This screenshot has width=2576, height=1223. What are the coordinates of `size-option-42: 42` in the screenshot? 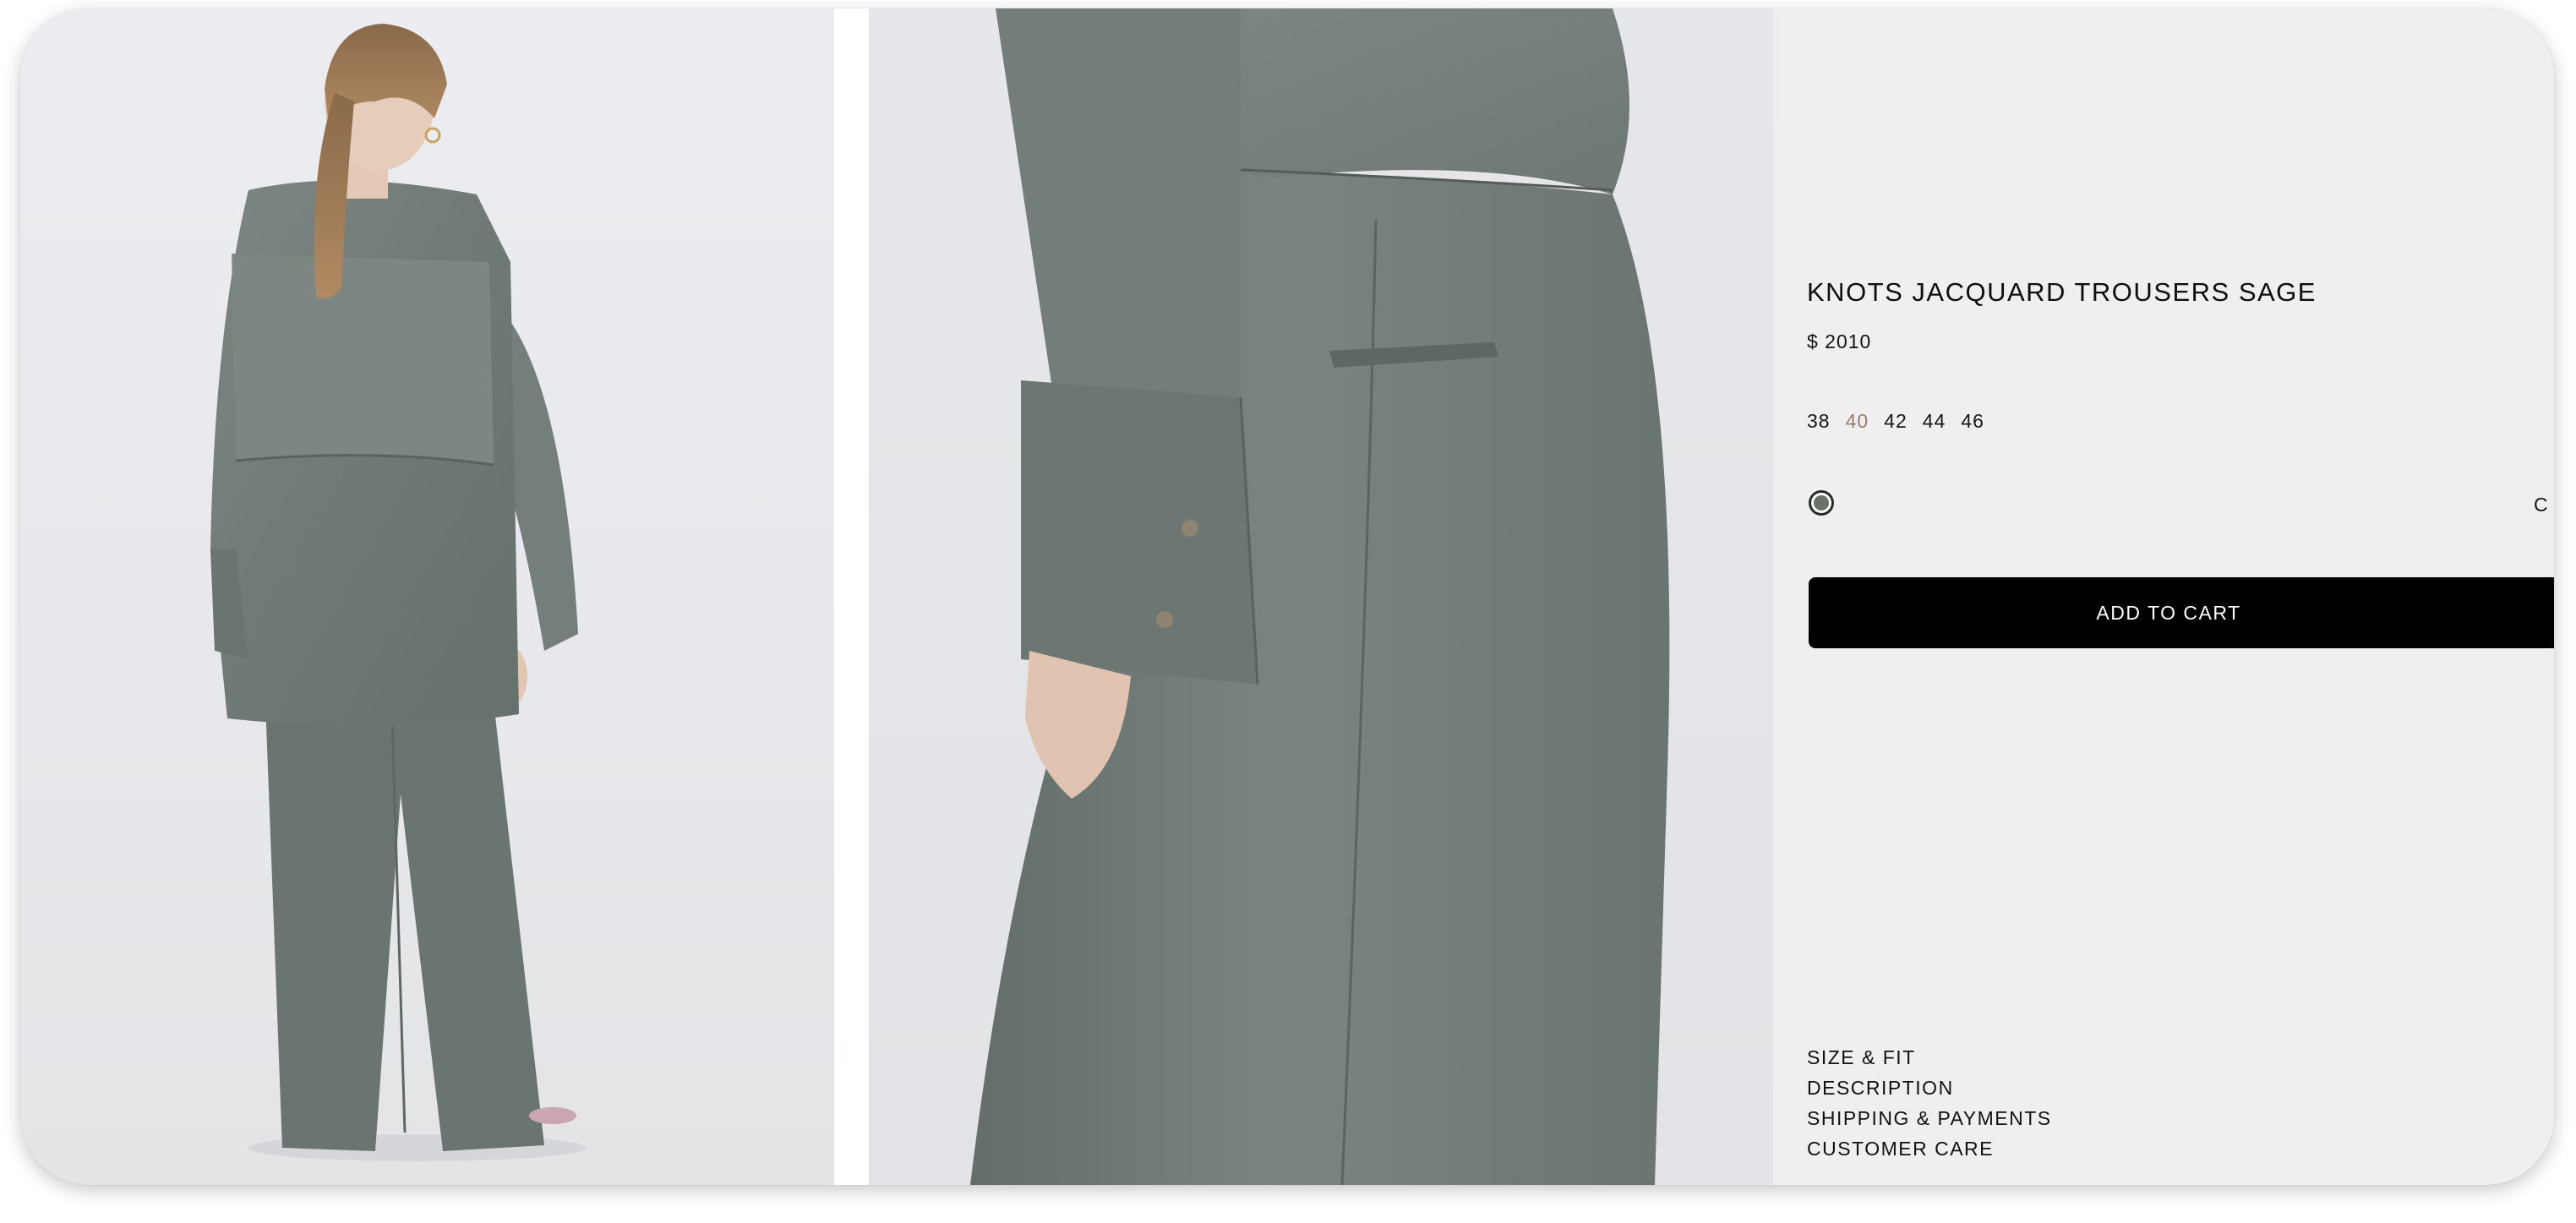 It's located at (1895, 422).